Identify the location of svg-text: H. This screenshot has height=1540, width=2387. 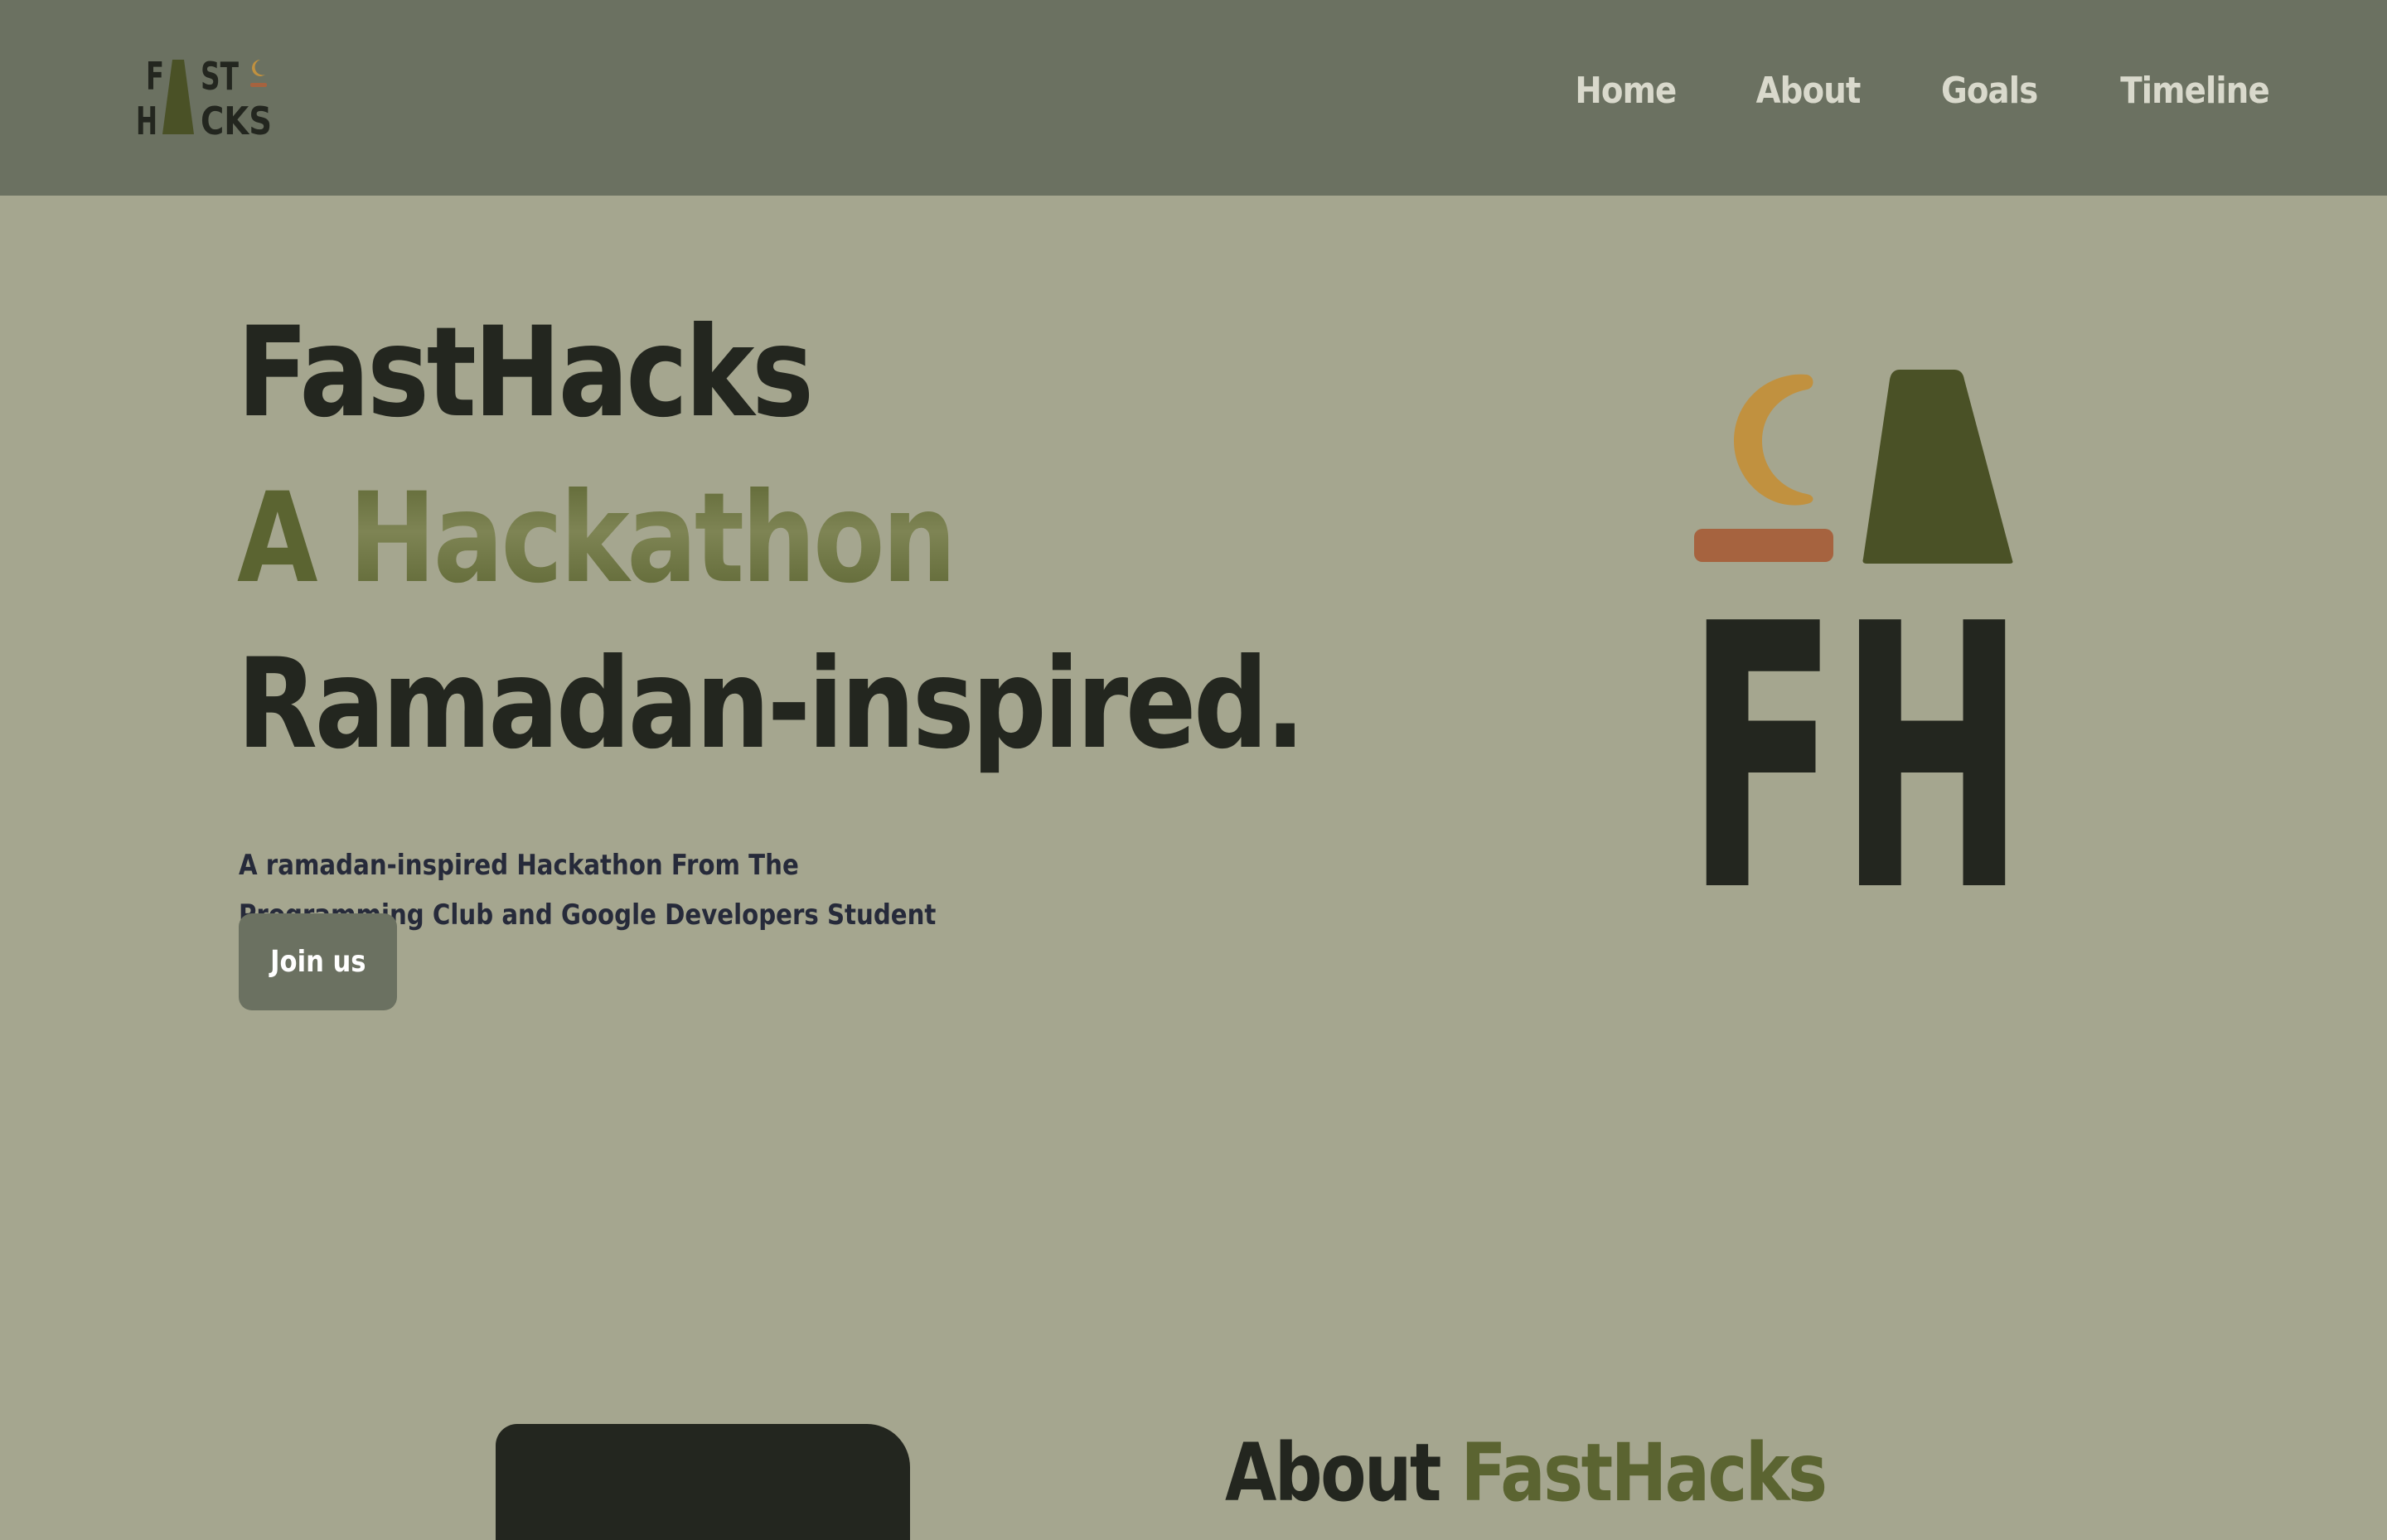
(146, 119).